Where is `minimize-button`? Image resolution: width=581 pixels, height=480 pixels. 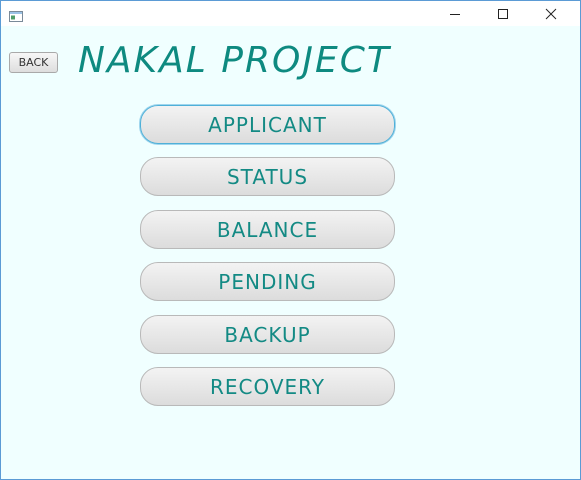 minimize-button is located at coordinates (455, 13).